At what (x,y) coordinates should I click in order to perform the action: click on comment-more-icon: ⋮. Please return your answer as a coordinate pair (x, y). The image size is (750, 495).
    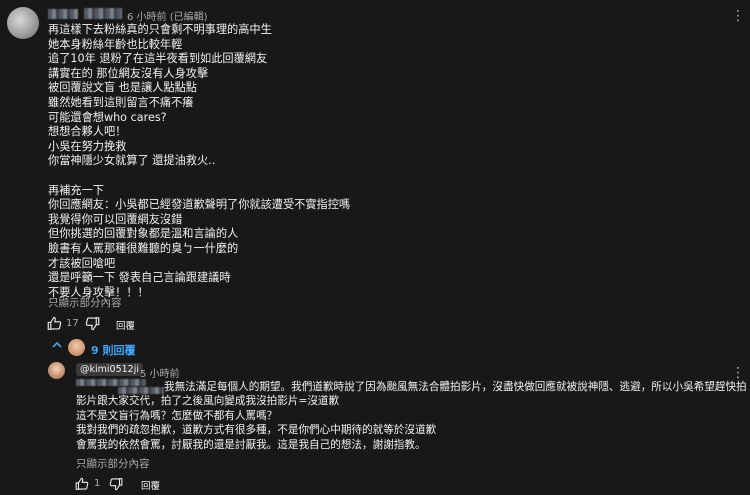
    Looking at the image, I should click on (738, 16).